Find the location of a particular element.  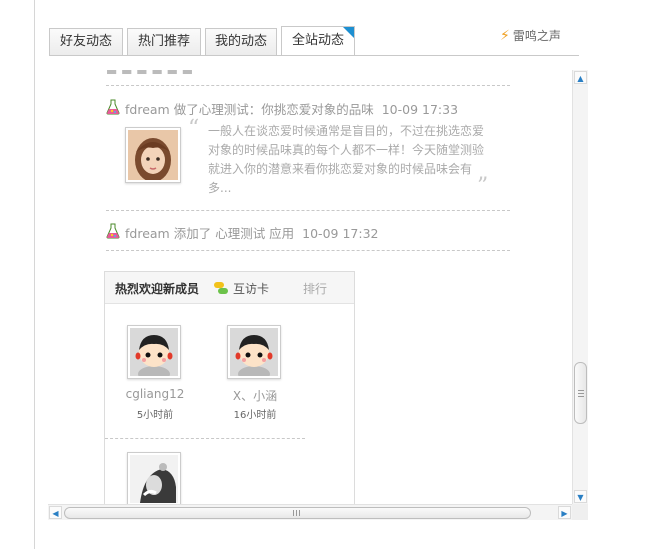

member-3-avatar is located at coordinates (154, 478).